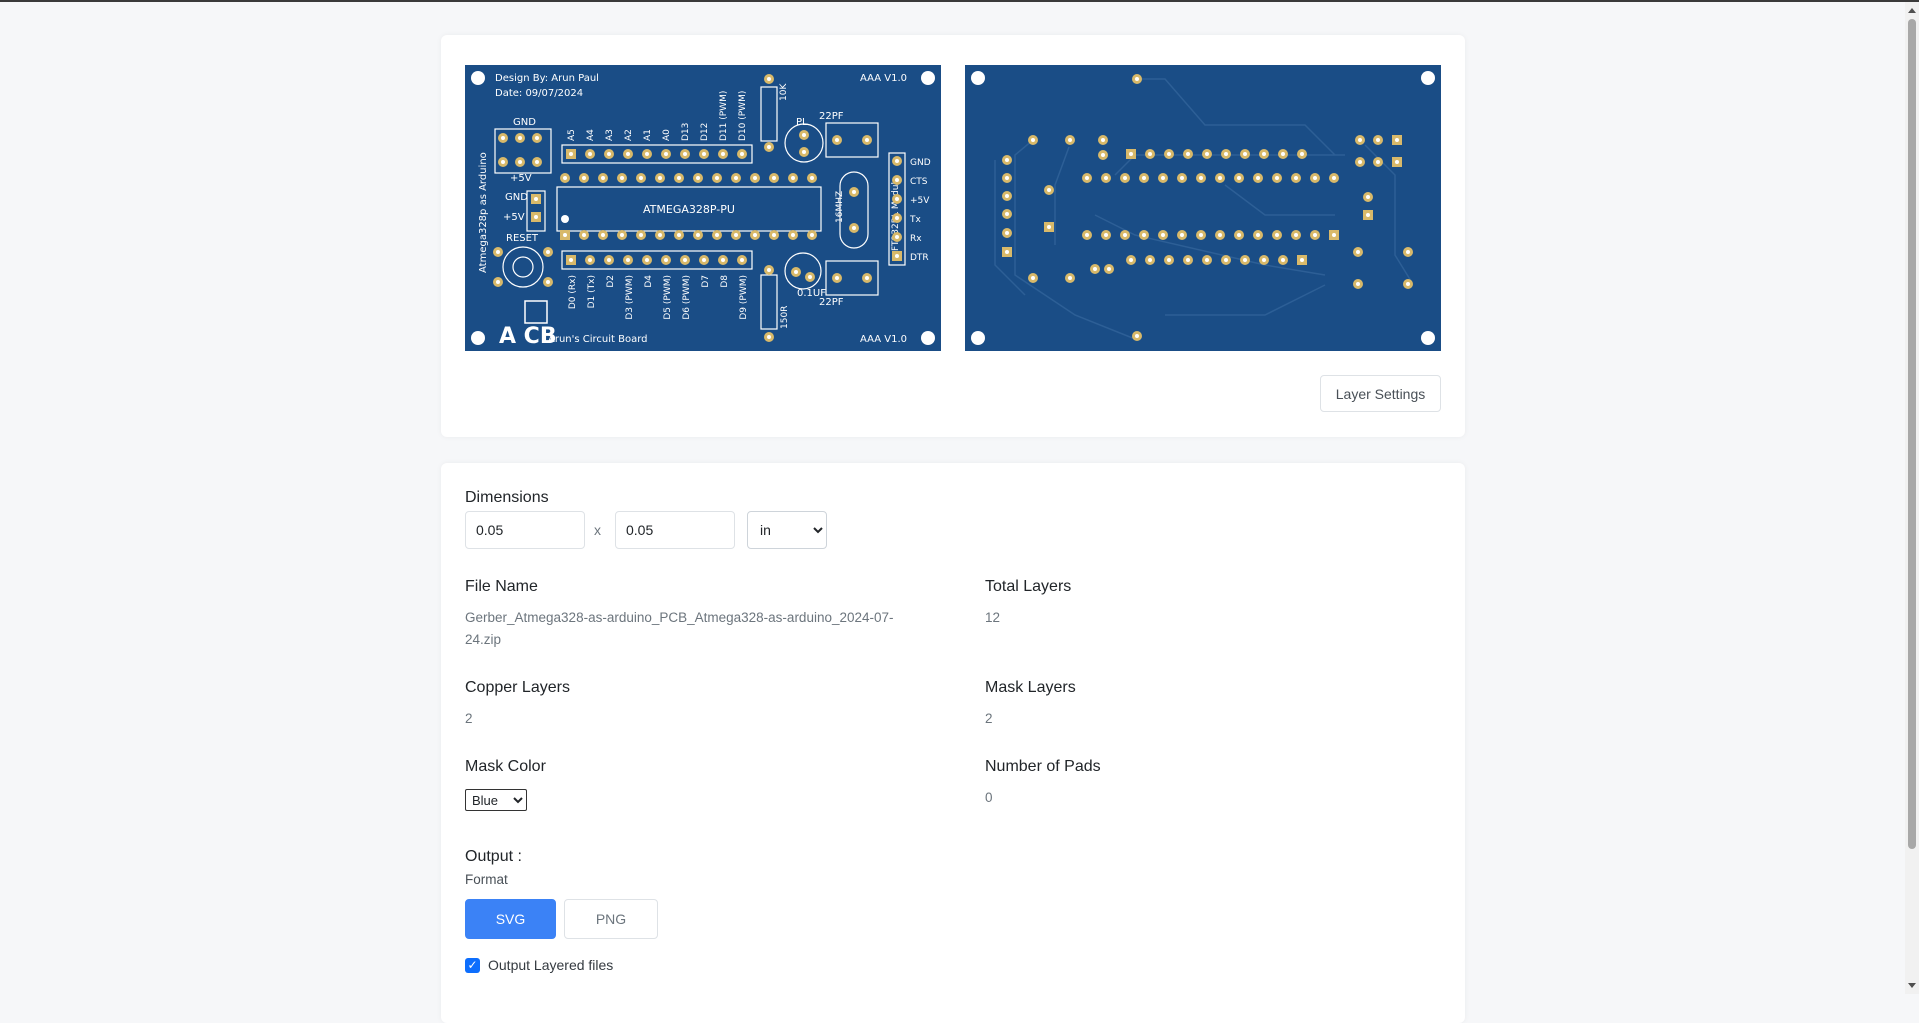  Describe the element at coordinates (1334, 235) in the screenshot. I see `back-chip-bottom-pad13-hole` at that location.